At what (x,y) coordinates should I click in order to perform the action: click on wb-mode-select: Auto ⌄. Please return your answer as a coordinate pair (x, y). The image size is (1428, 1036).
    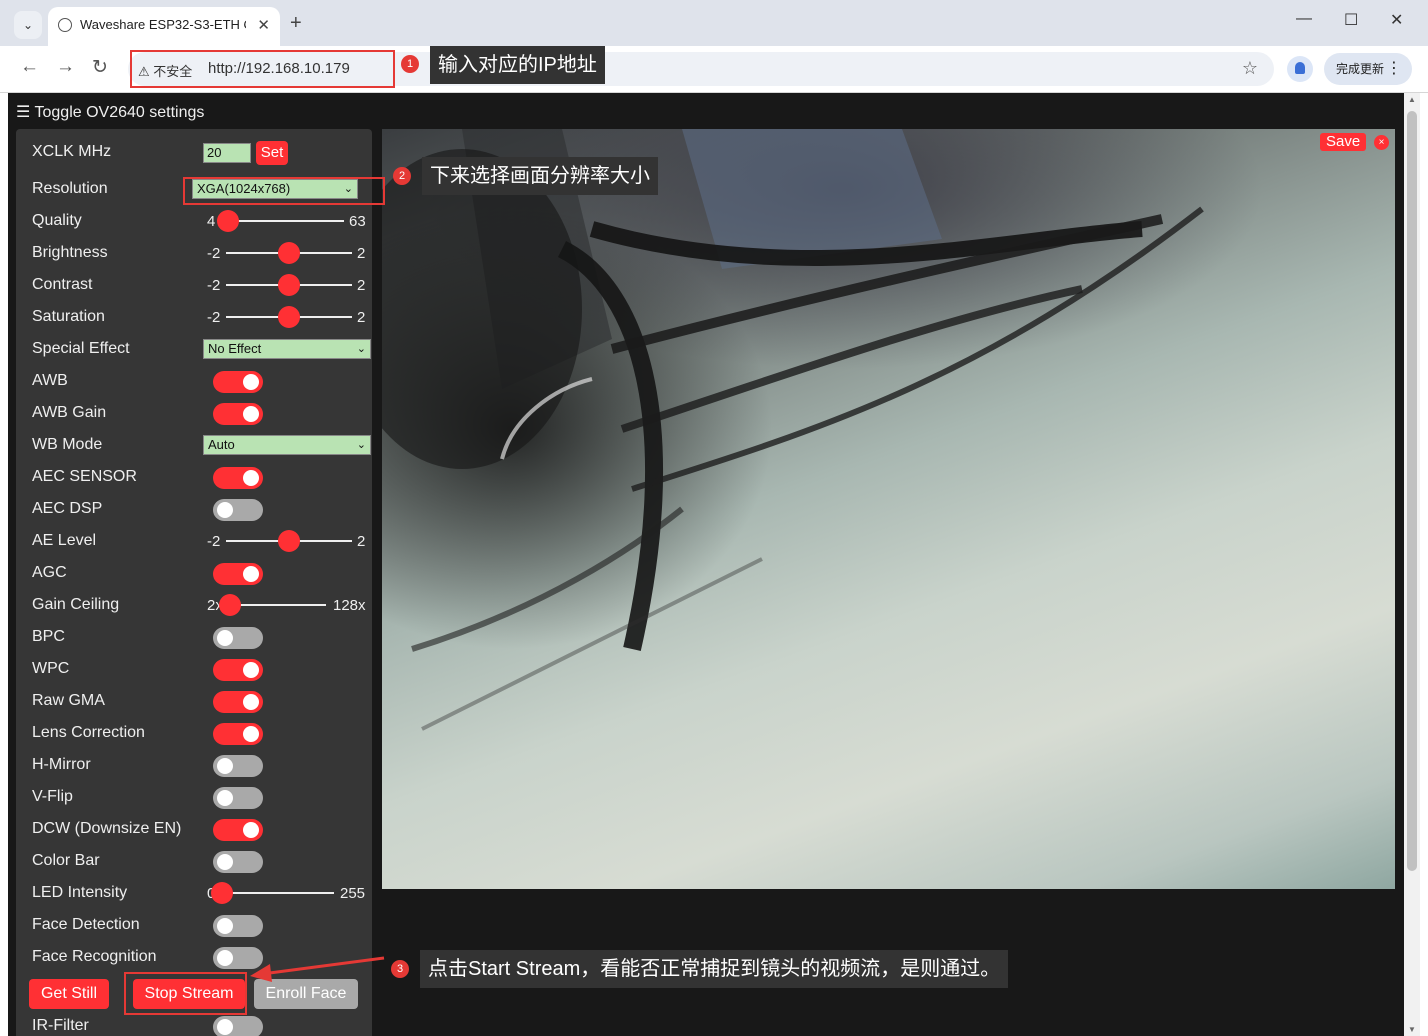
    Looking at the image, I should click on (287, 445).